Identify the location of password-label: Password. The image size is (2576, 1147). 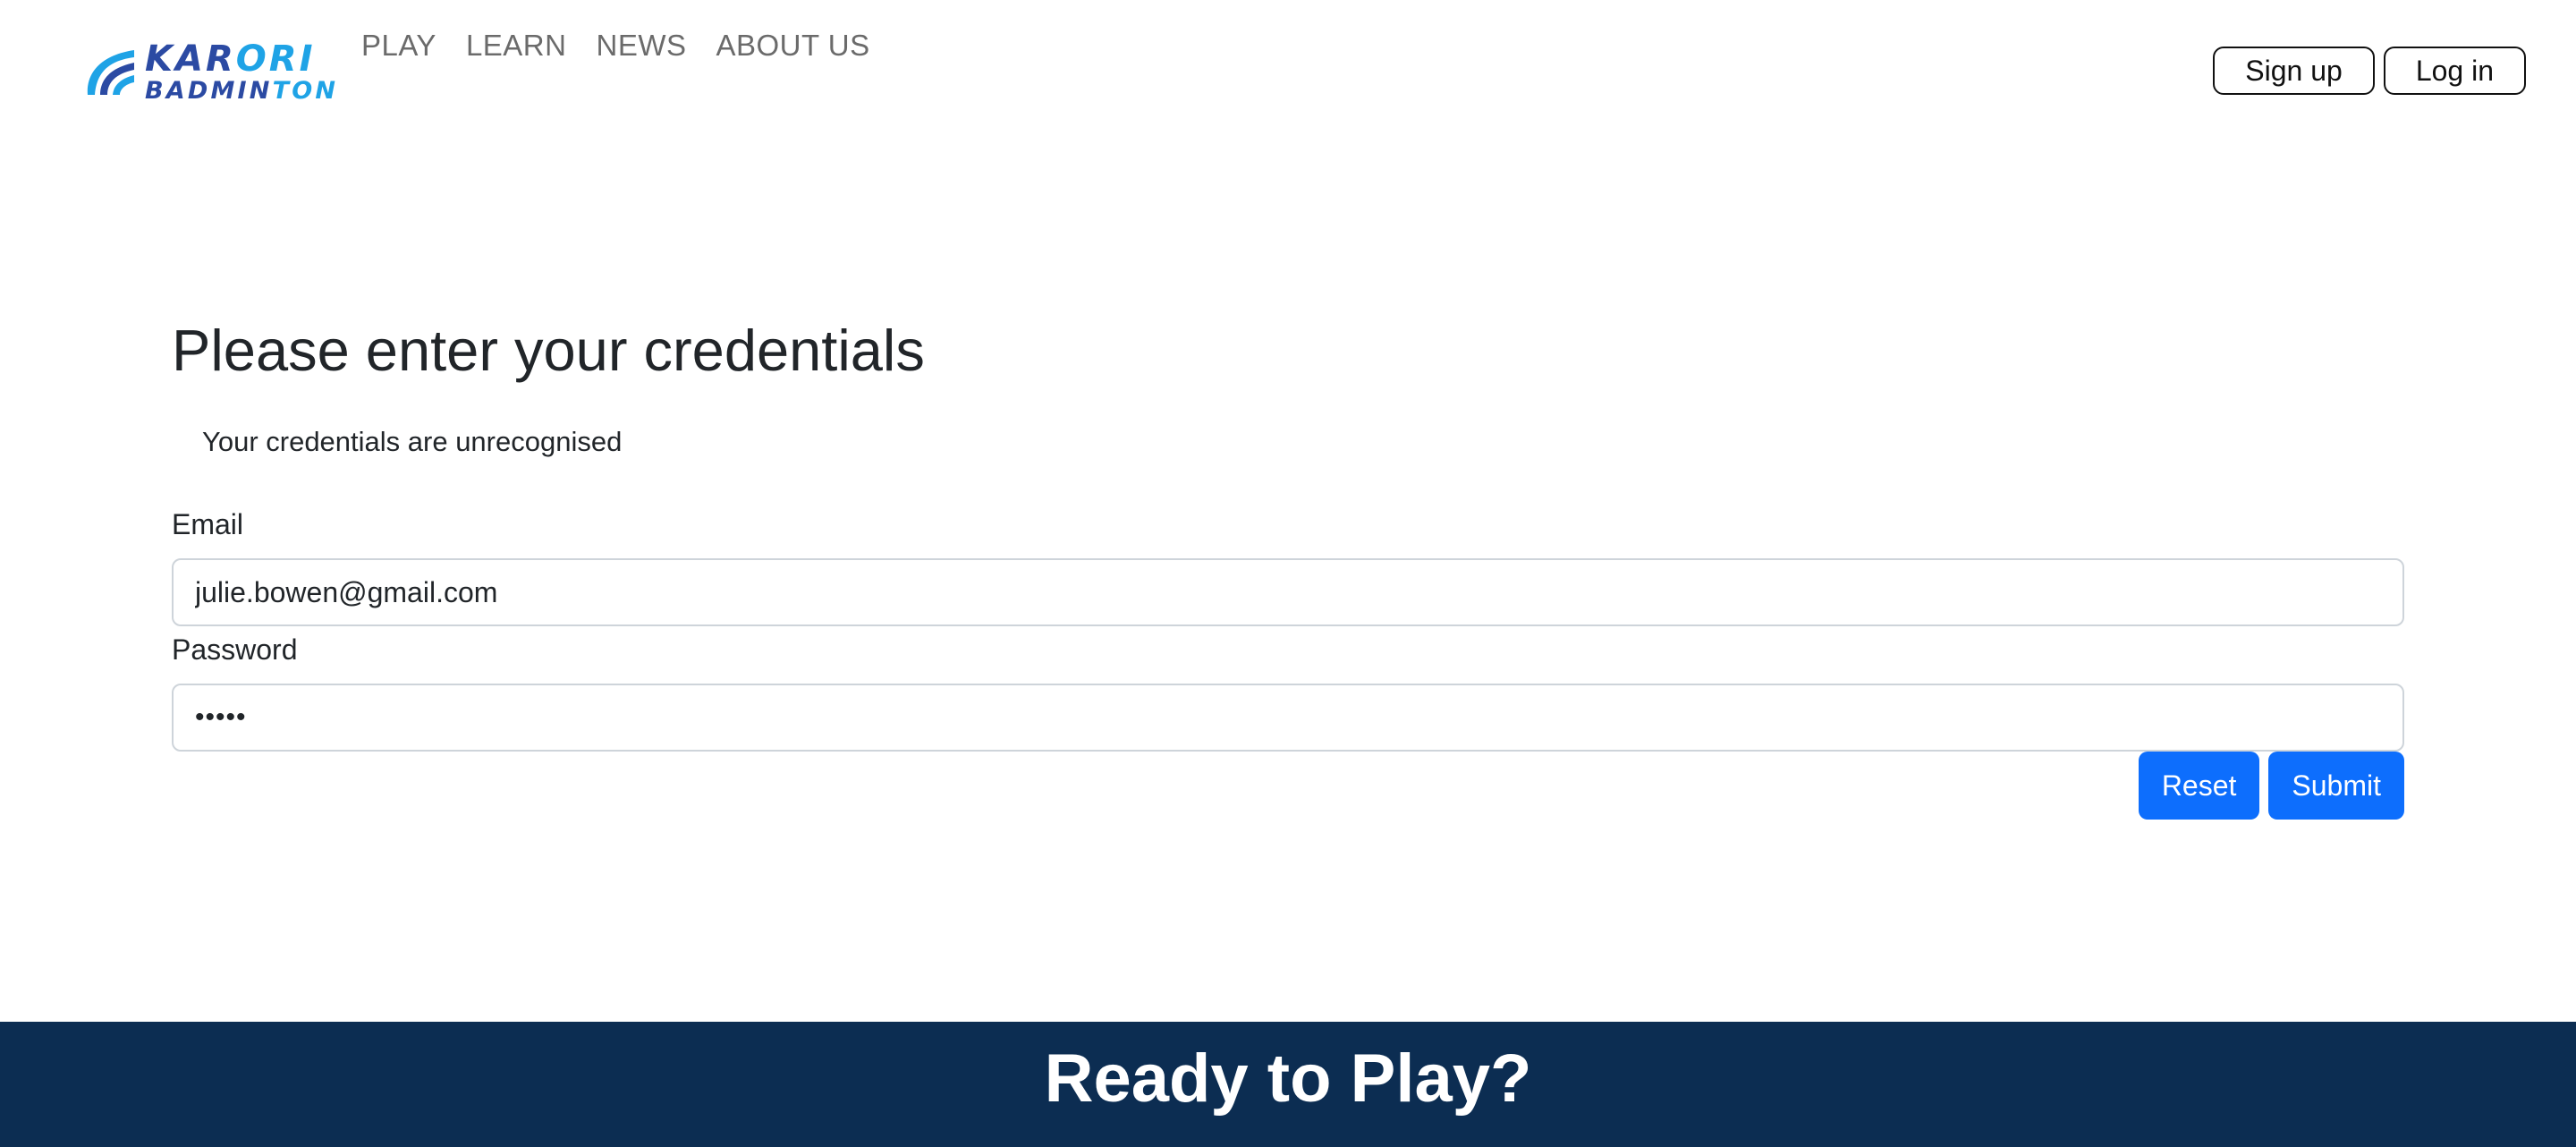
(235, 649).